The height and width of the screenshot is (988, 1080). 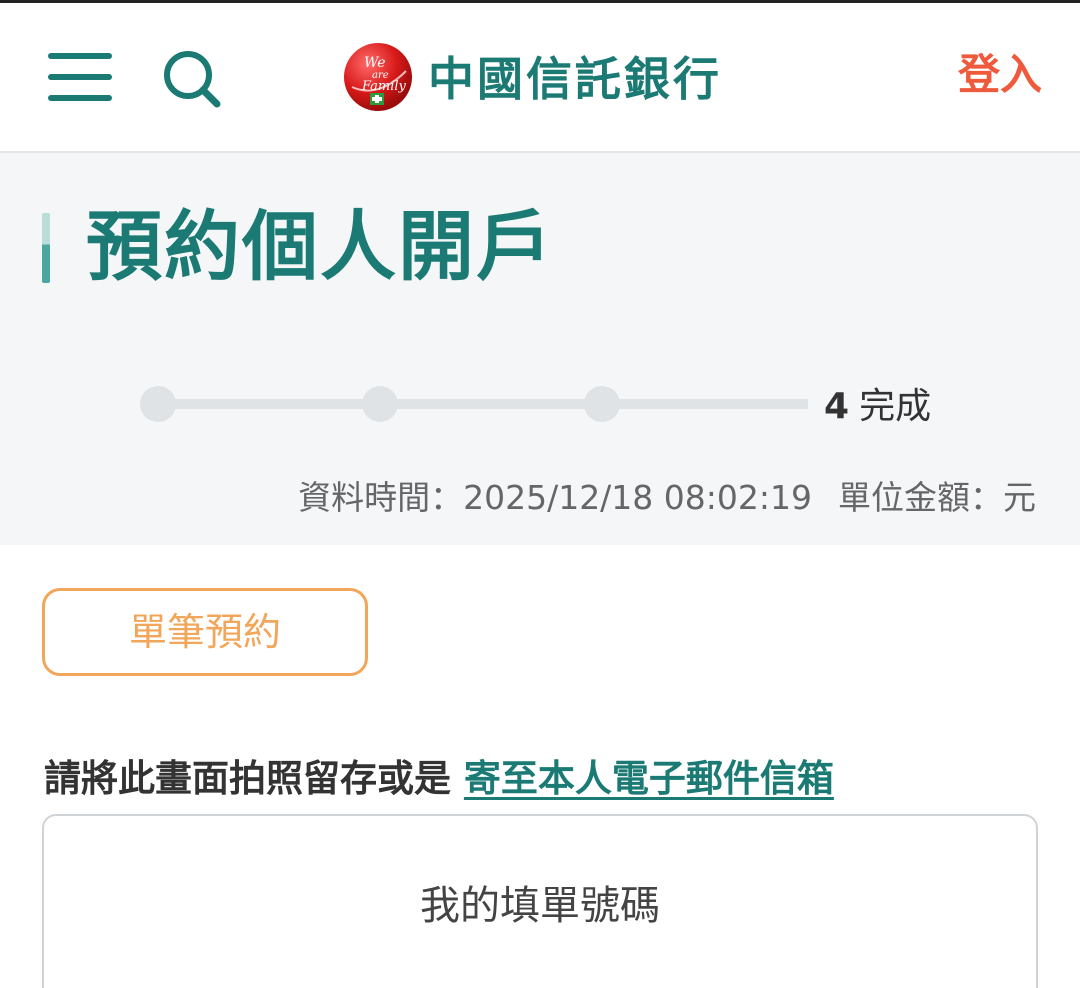 What do you see at coordinates (575, 79) in the screenshot?
I see `bank-name: 中國信託銀行` at bounding box center [575, 79].